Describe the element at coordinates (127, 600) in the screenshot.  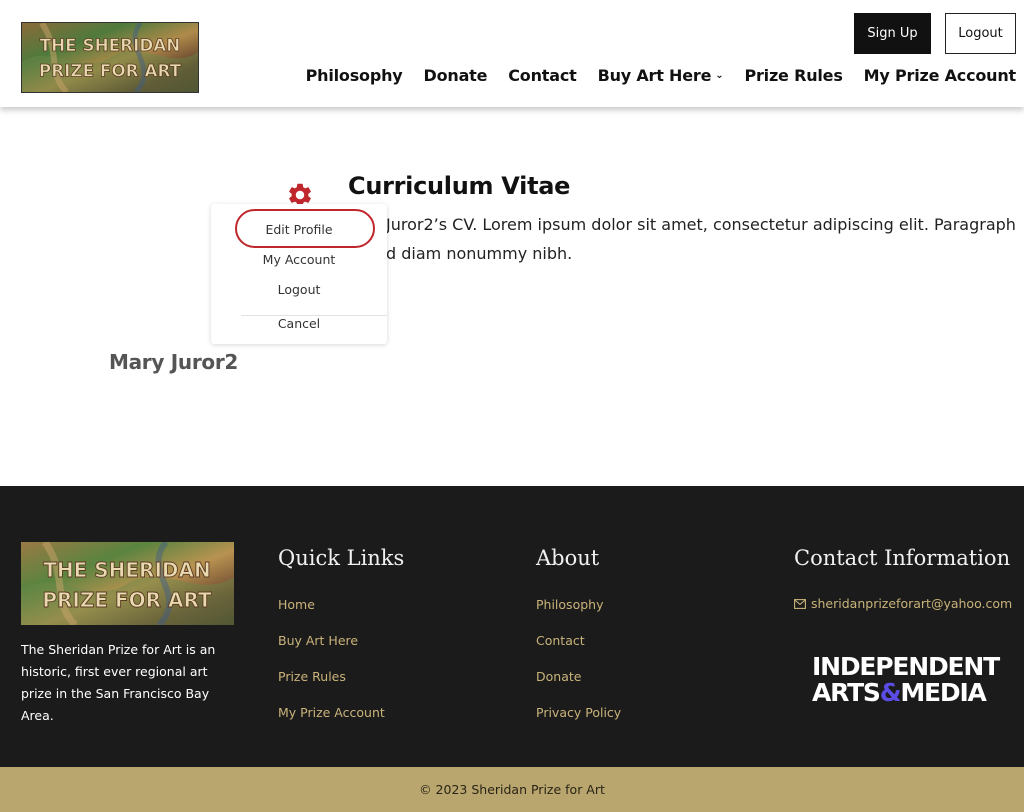
I see `footer-logo-text-2: PRIZE FOR ART` at that location.